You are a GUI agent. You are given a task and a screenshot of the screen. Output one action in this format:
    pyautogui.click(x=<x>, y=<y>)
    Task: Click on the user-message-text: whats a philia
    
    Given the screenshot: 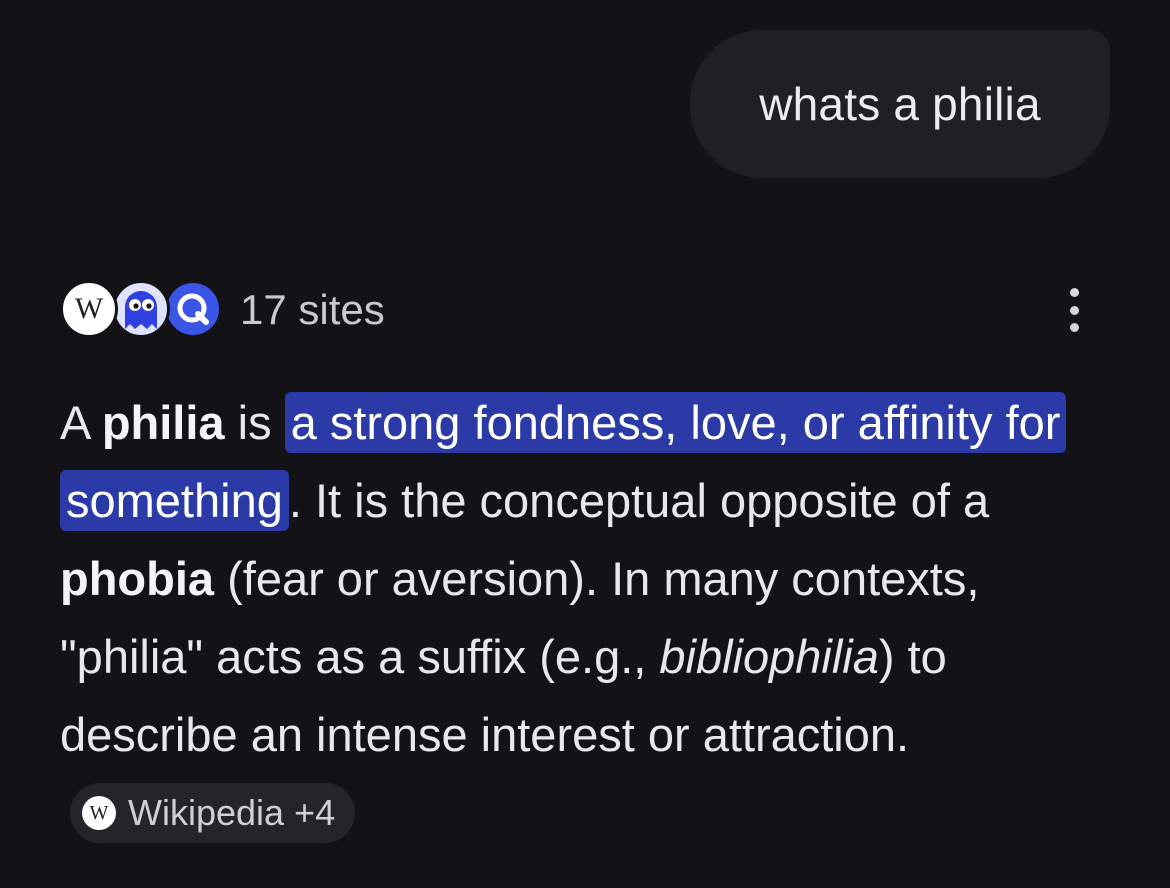 What is the action you would take?
    pyautogui.click(x=900, y=104)
    